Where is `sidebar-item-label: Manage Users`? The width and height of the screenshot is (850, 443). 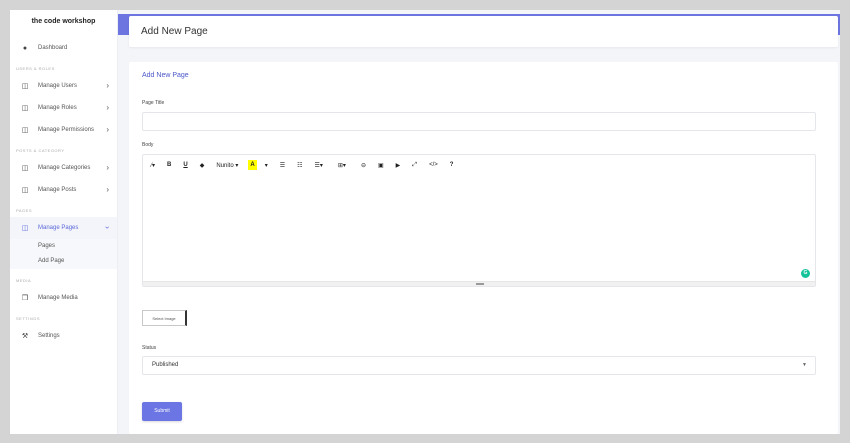 sidebar-item-label: Manage Users is located at coordinates (58, 86).